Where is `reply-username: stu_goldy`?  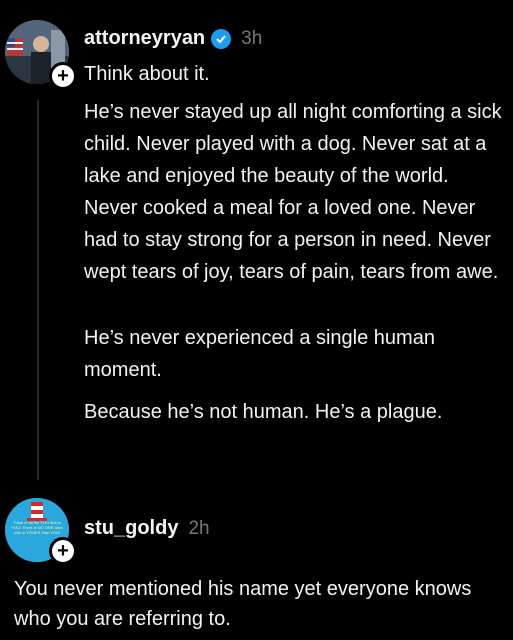 reply-username: stu_goldy is located at coordinates (131, 528).